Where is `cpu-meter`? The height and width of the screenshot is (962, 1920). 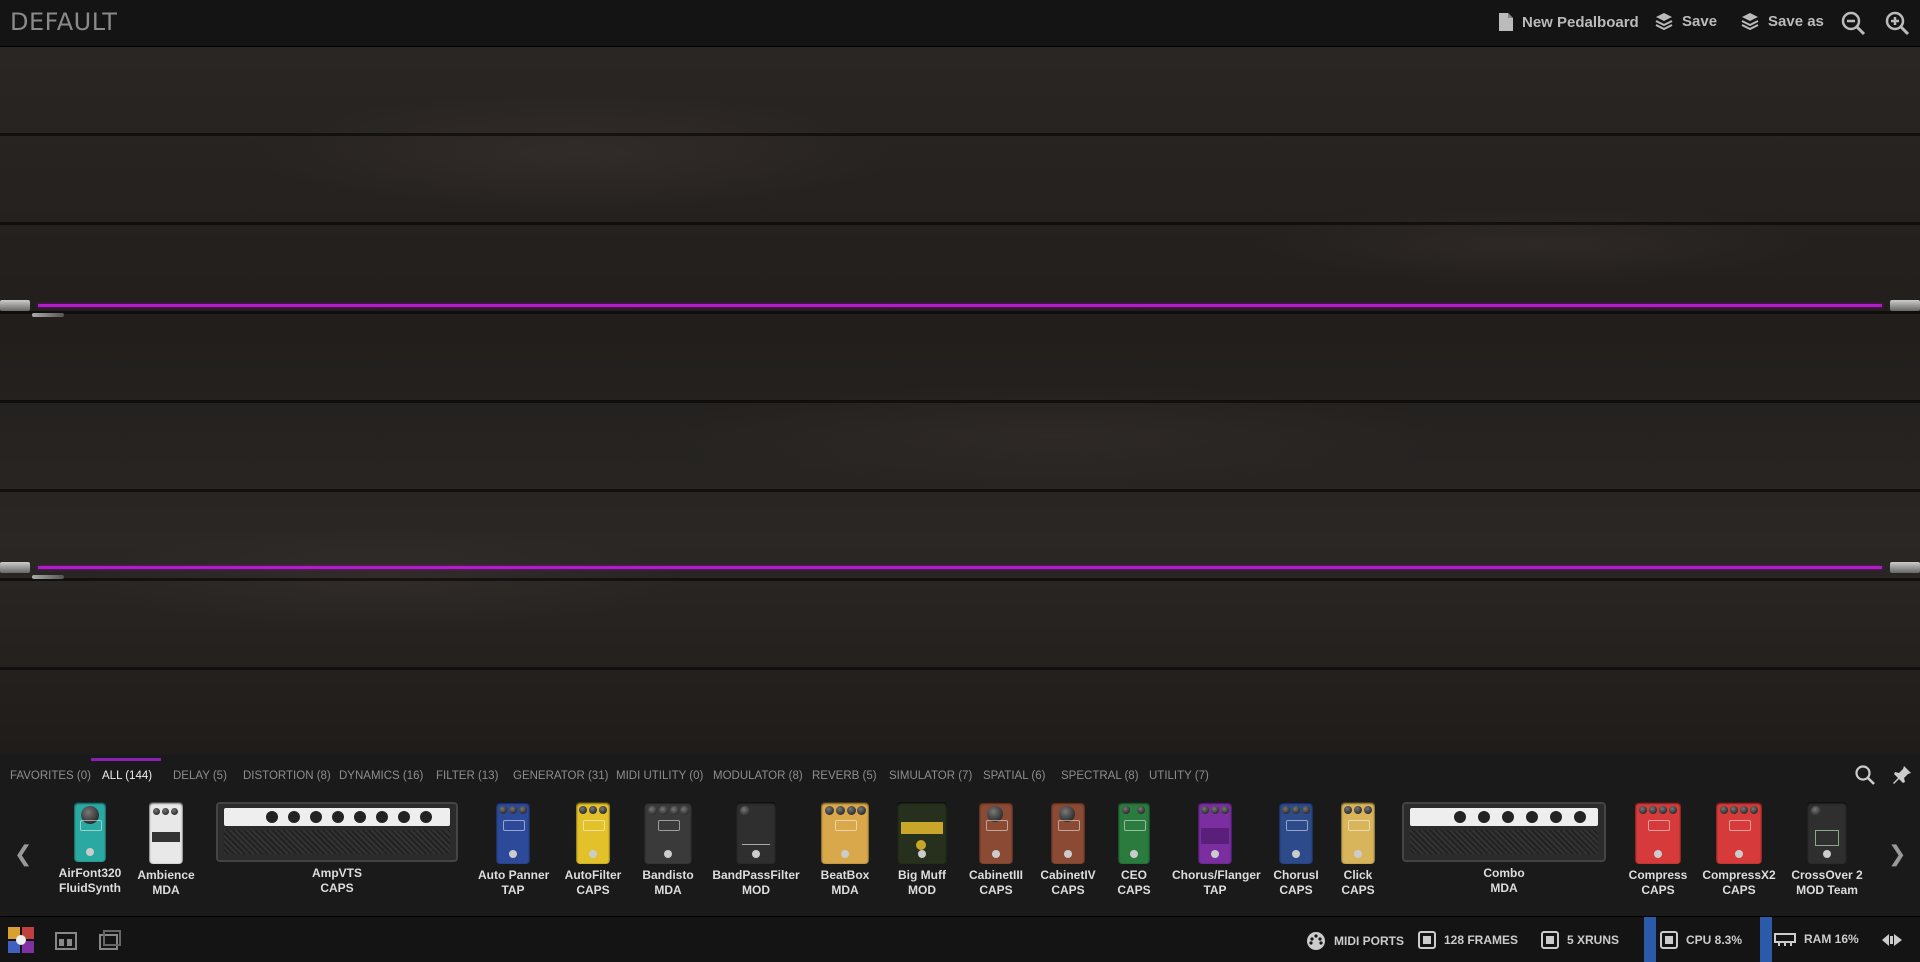
cpu-meter is located at coordinates (1650, 939).